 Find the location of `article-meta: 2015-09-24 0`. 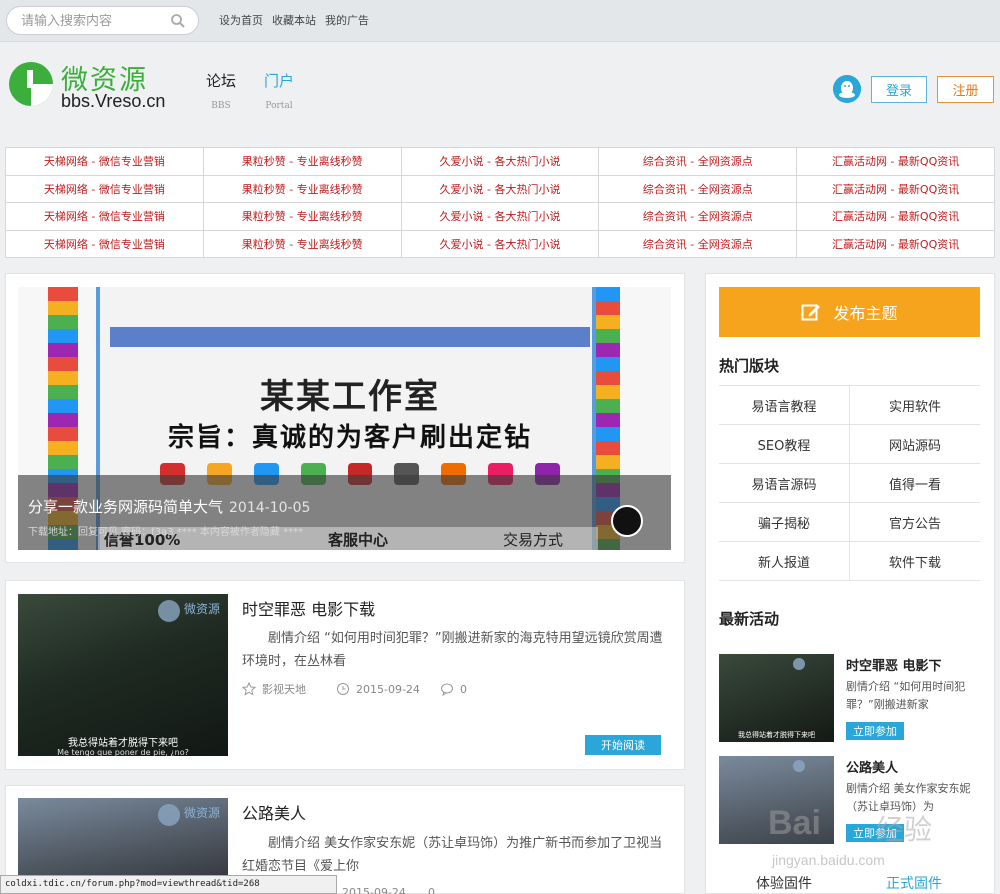

article-meta: 2015-09-24 0 is located at coordinates (388, 890).